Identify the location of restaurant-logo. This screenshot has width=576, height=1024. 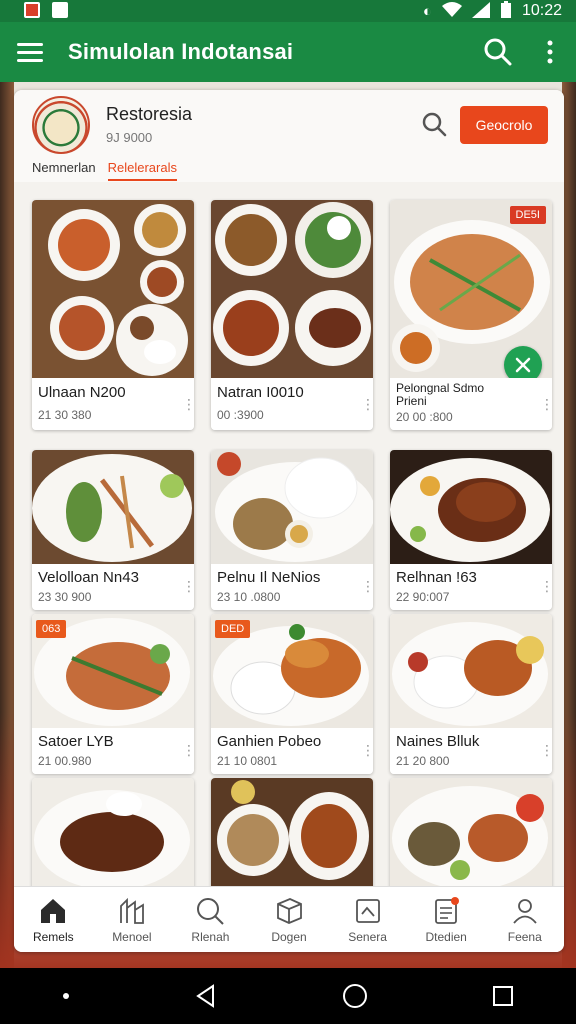
(61, 125).